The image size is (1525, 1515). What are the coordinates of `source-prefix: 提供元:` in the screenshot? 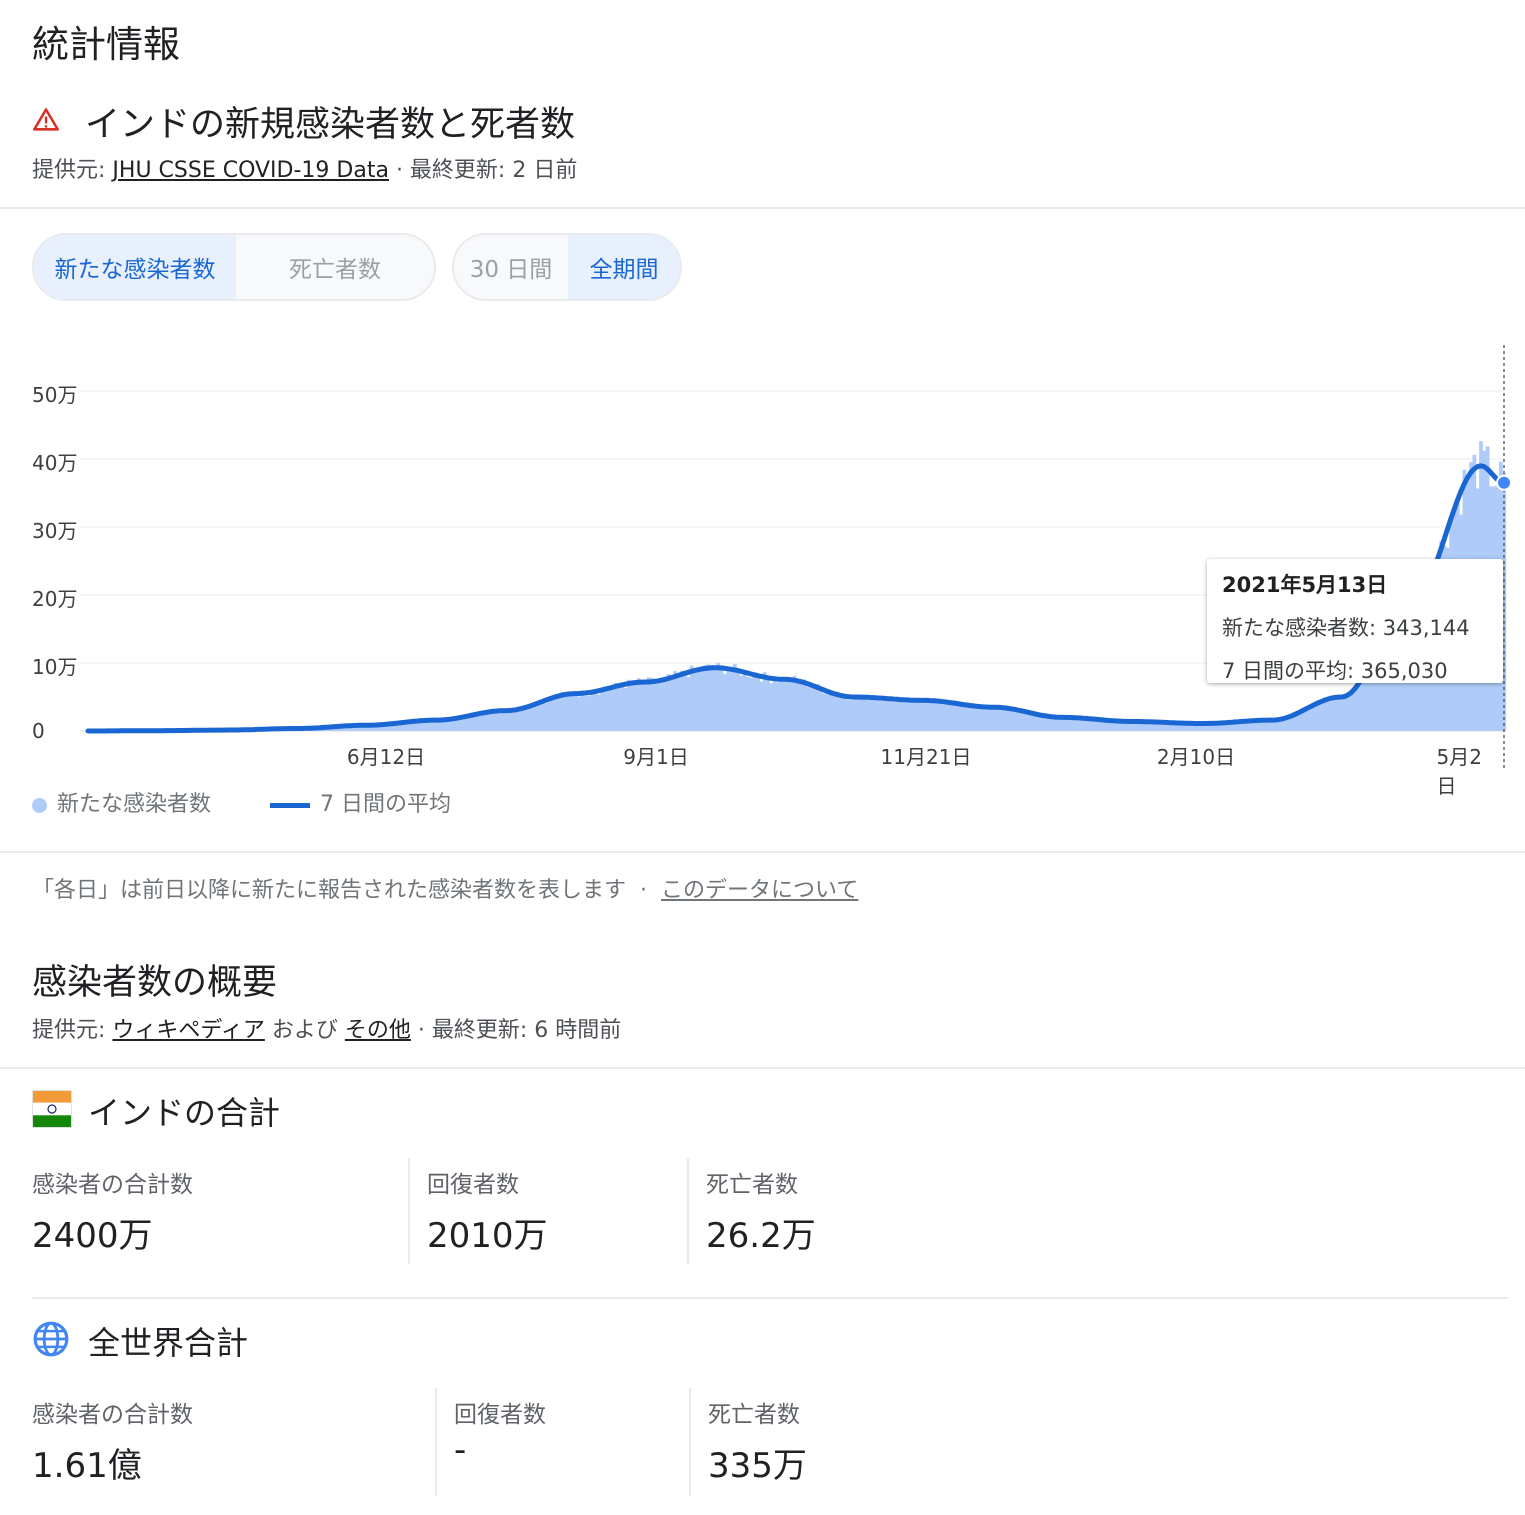 It's located at (72, 170).